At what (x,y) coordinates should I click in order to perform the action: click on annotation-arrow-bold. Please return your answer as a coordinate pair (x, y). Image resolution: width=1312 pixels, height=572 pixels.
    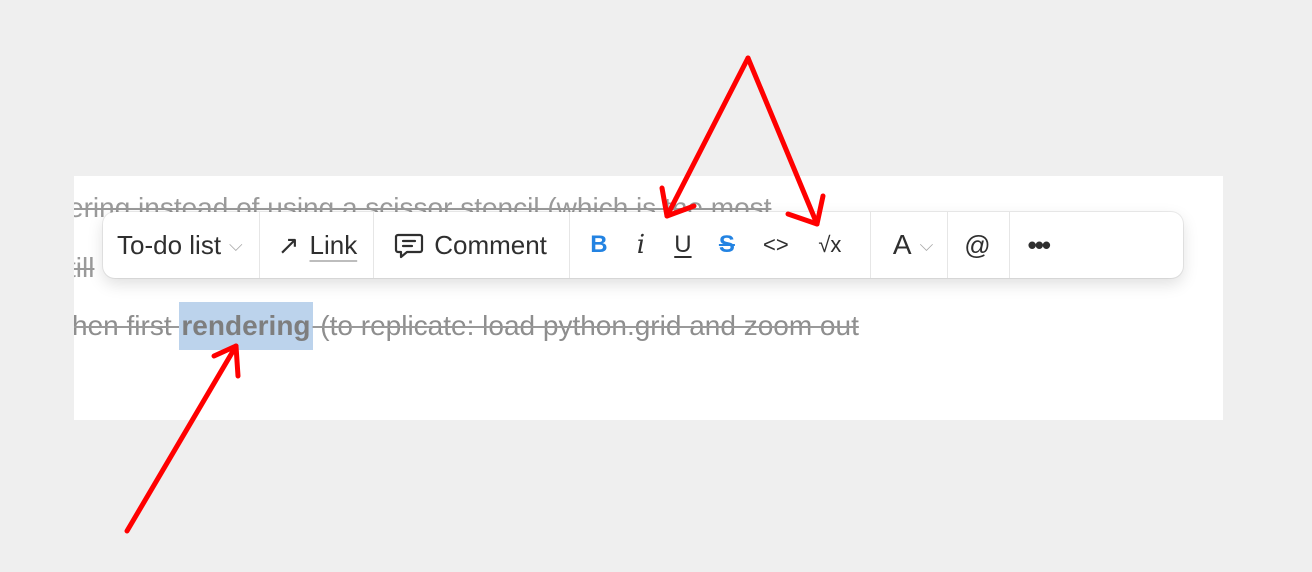
    Looking at the image, I should click on (705, 137).